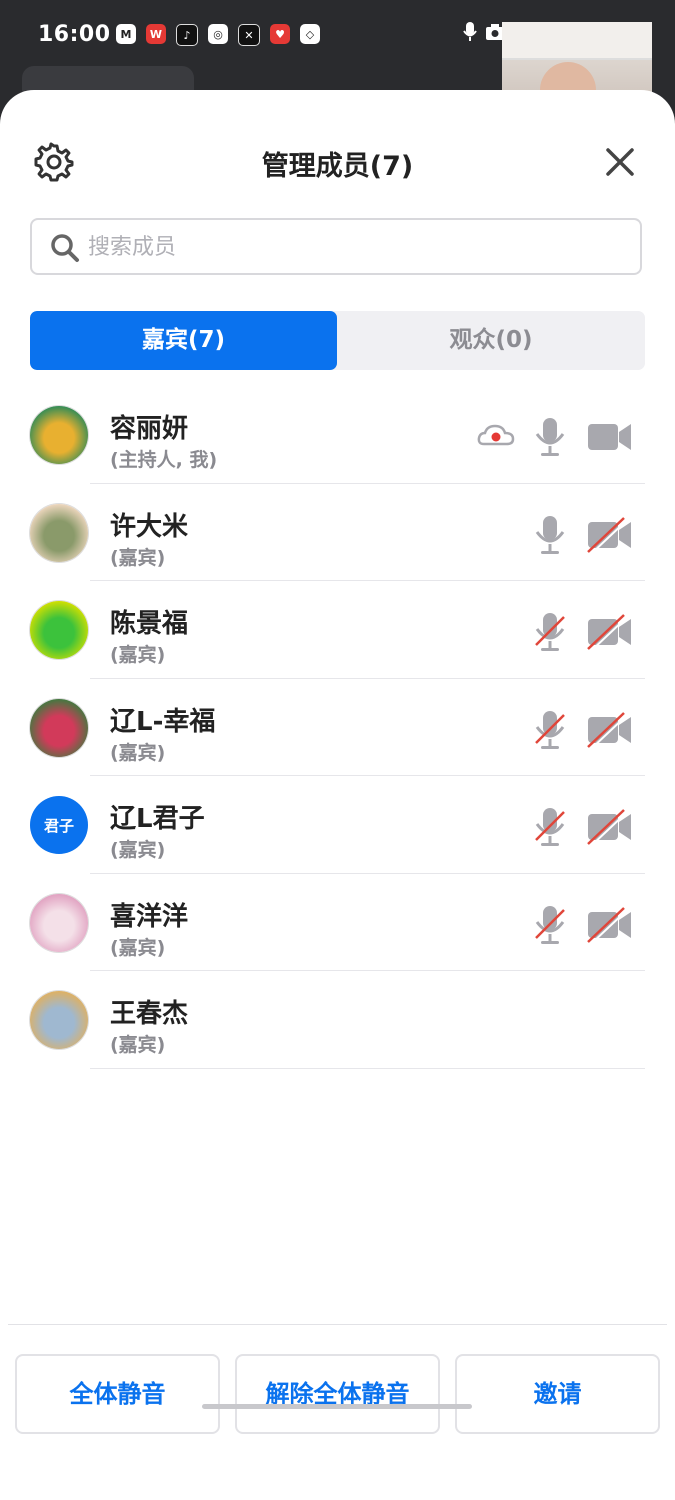  Describe the element at coordinates (337, 825) in the screenshot. I see `member-row: 君子 辽L君子 (嘉宾)` at that location.